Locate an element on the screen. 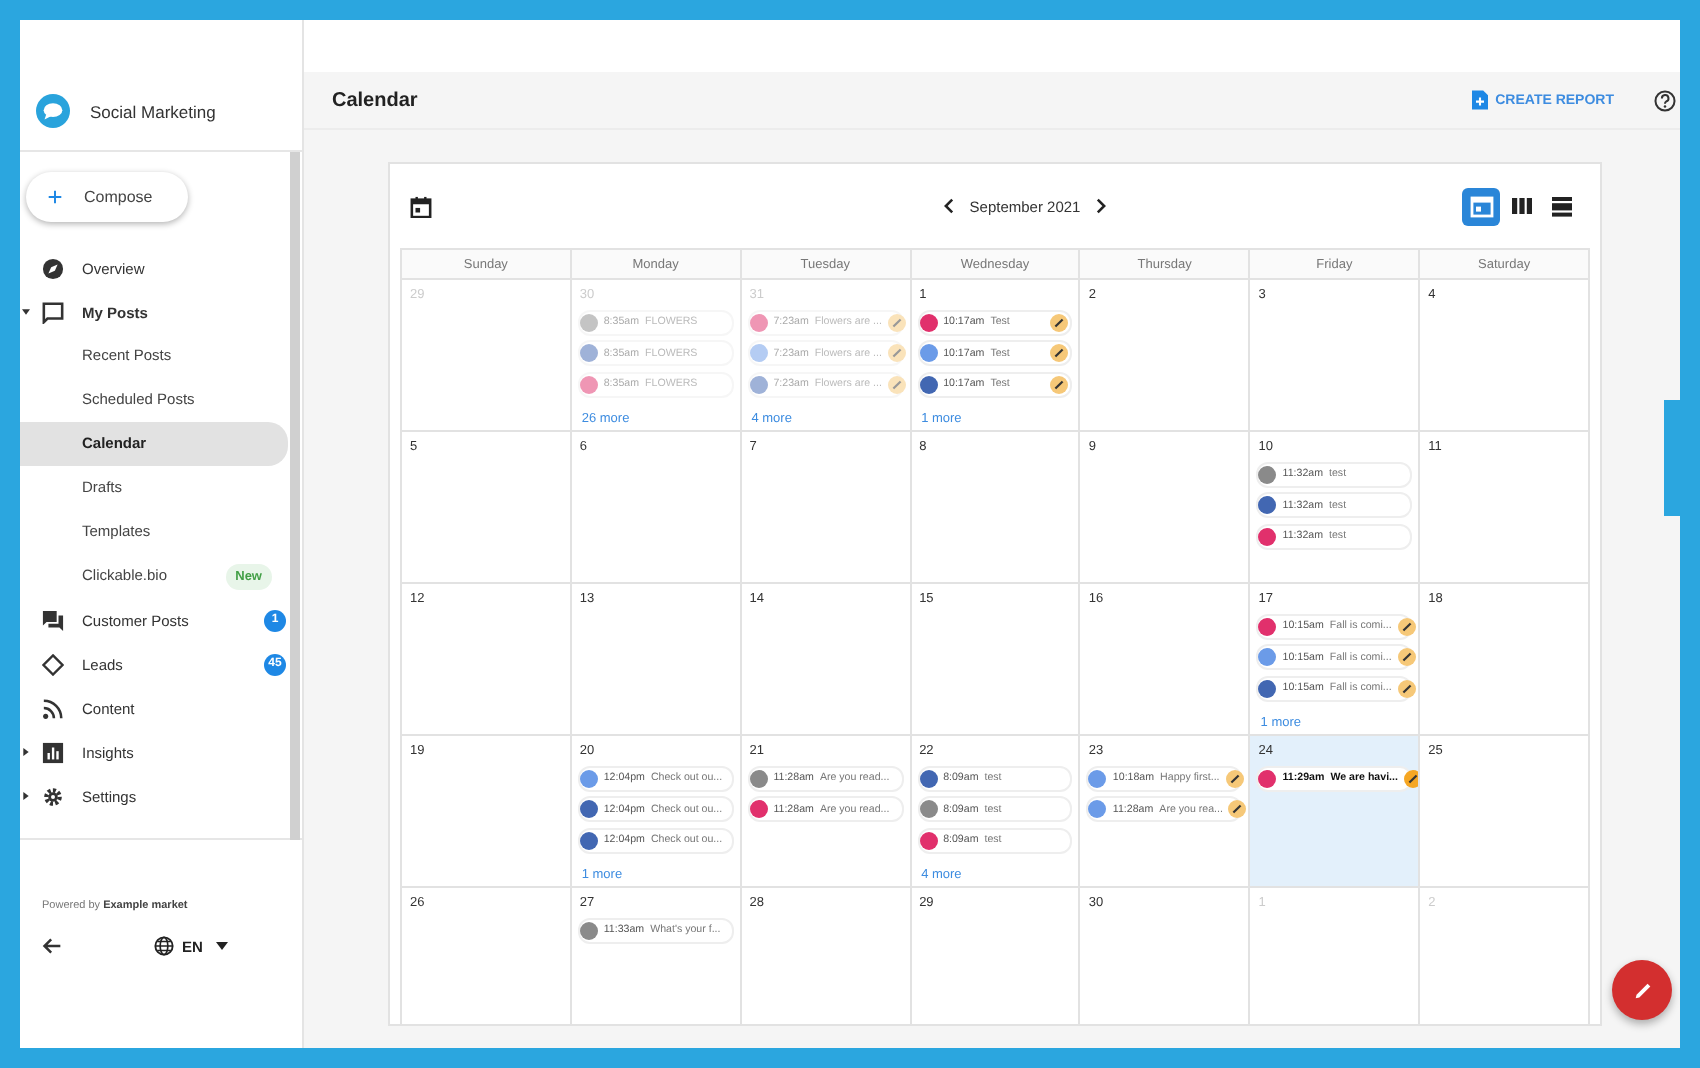 Image resolution: width=1700 pixels, height=1068 pixels. calendar-icon is located at coordinates (1481, 206).